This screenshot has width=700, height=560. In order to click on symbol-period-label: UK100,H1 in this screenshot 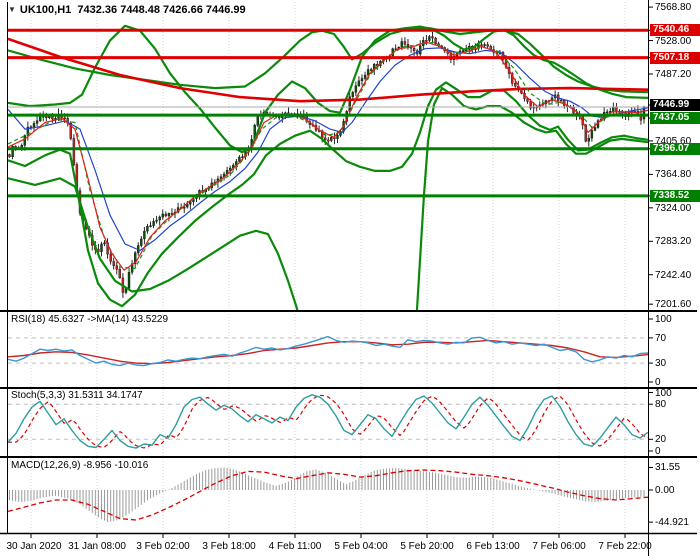, I will do `click(45, 10)`.